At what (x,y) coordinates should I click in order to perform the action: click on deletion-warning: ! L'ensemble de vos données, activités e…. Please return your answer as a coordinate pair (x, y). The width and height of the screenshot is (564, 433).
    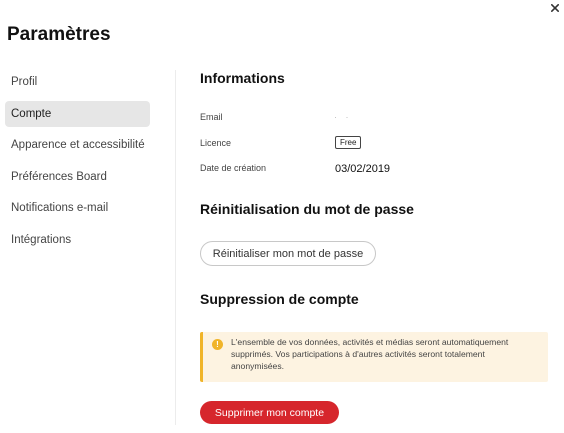
    Looking at the image, I should click on (374, 357).